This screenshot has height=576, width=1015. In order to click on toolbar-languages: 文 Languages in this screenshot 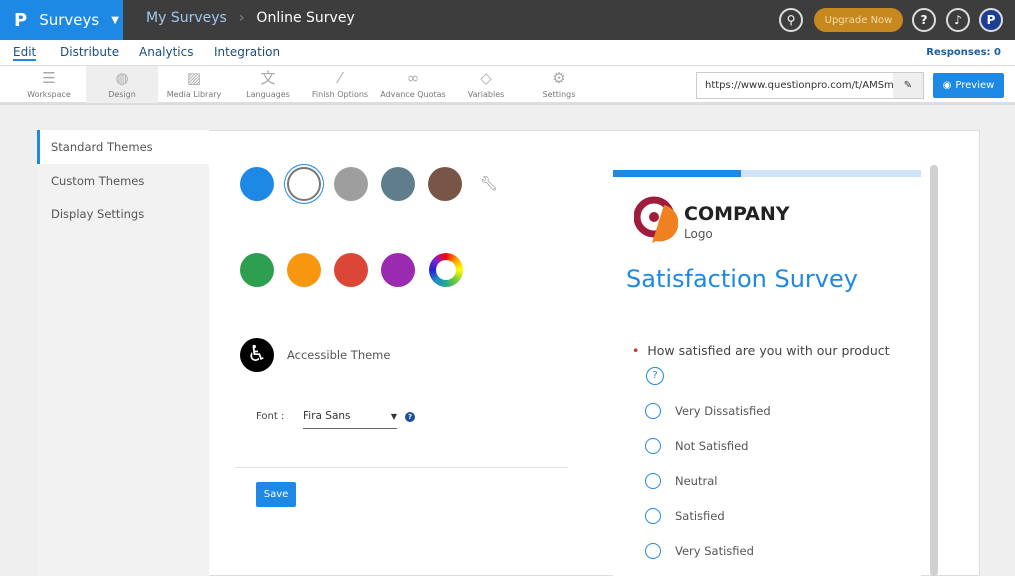, I will do `click(268, 84)`.